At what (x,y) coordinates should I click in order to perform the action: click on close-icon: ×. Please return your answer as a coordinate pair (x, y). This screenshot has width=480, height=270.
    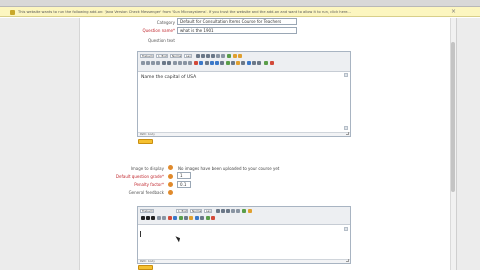
    Looking at the image, I should click on (453, 11).